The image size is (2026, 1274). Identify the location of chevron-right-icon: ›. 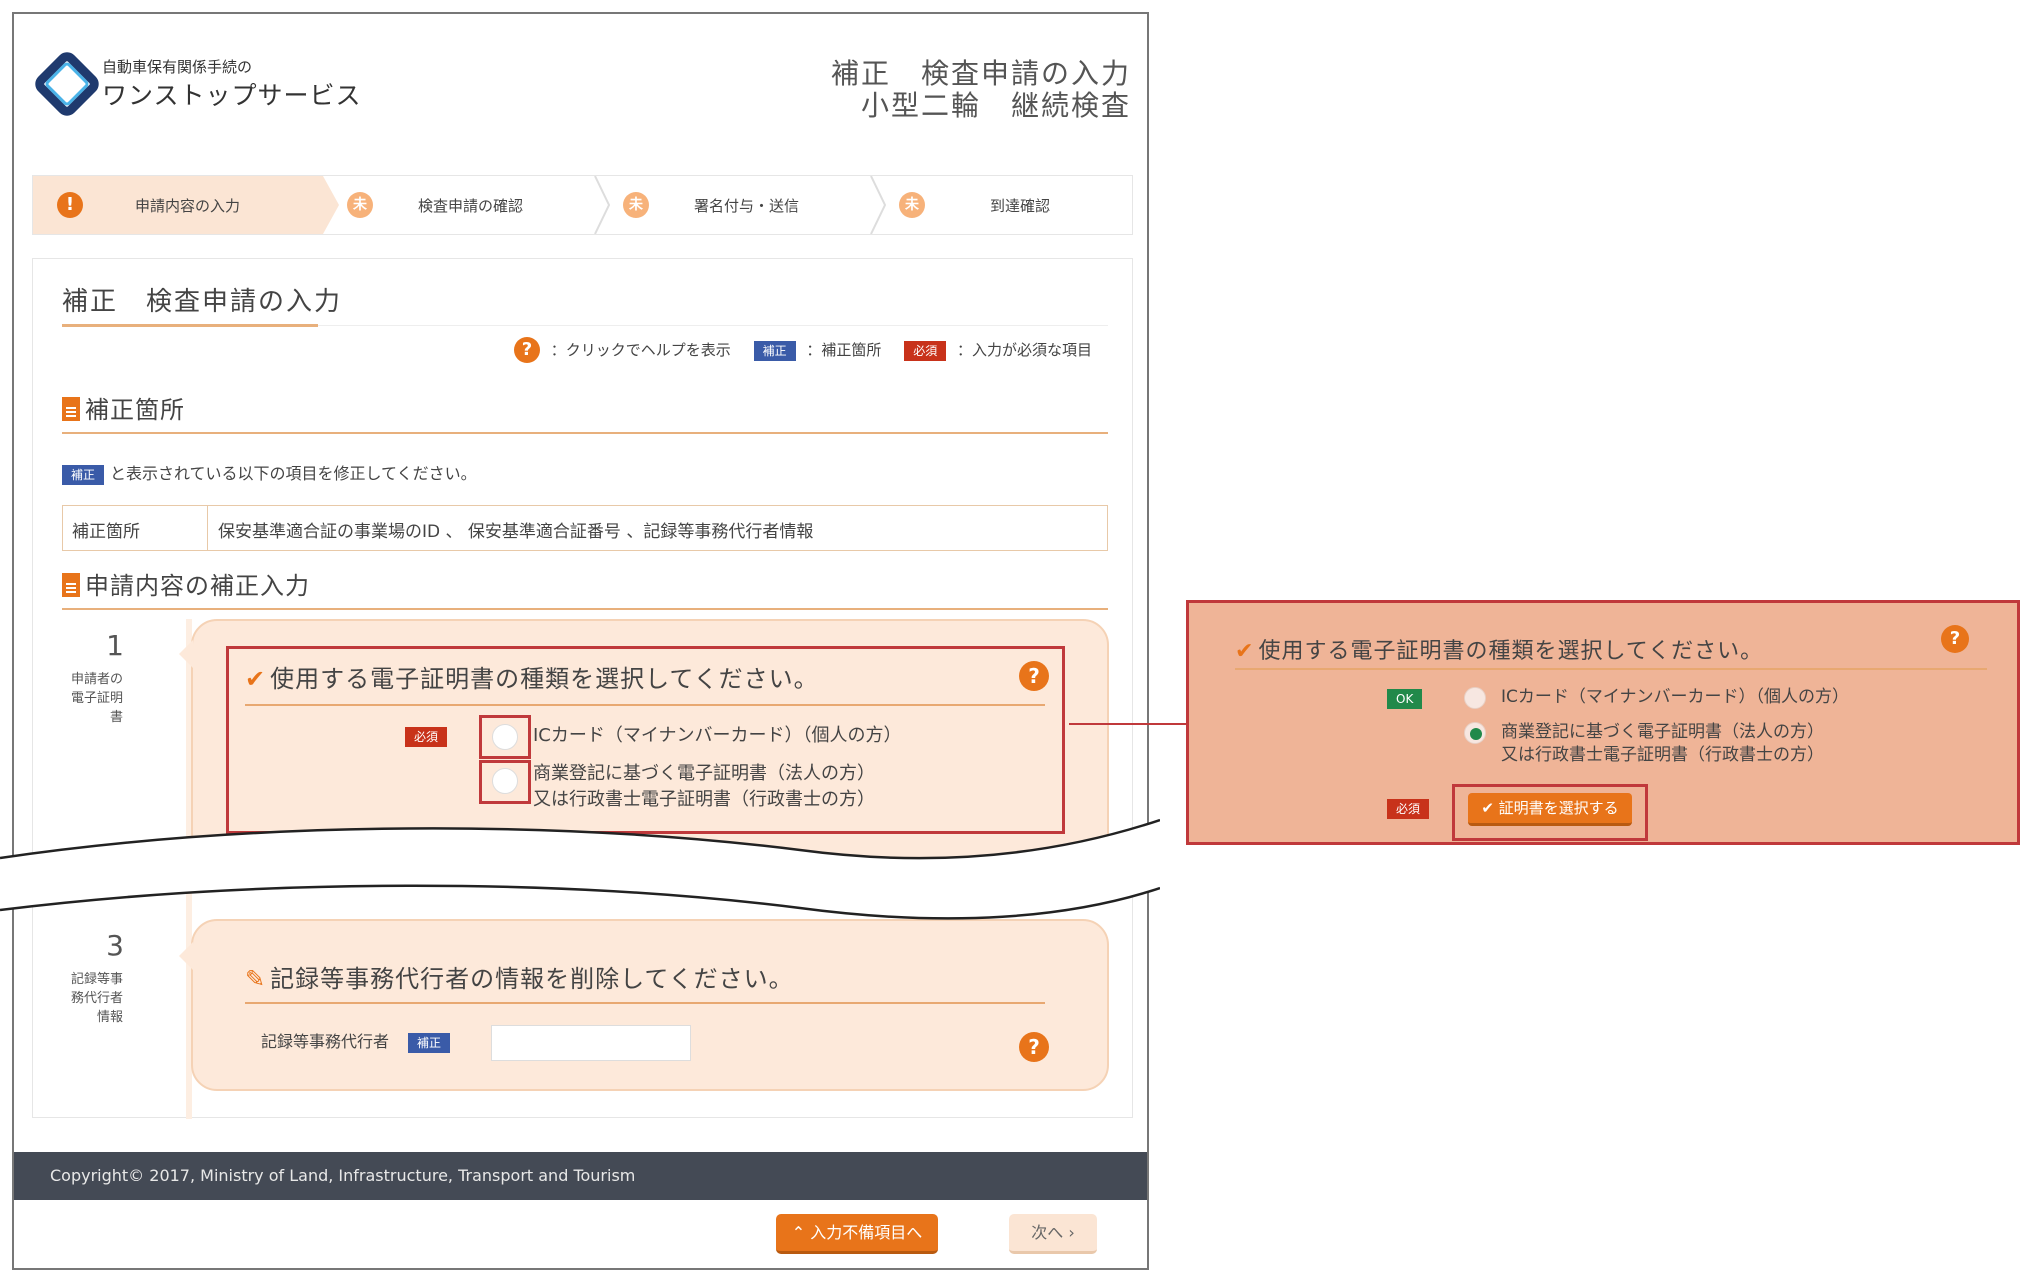
(1069, 1232).